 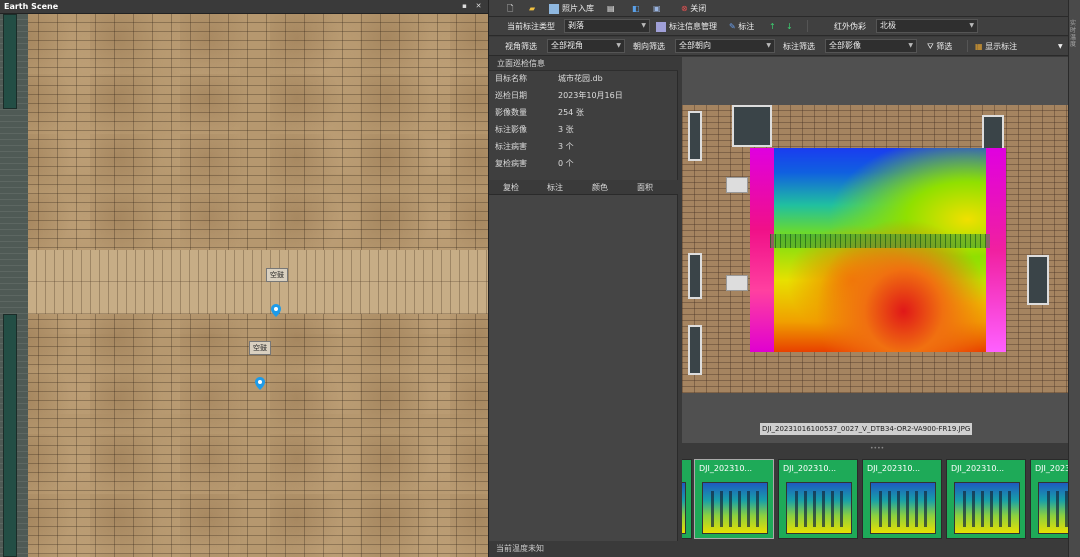 I want to click on restore-icon: ▪, so click(x=464, y=6).